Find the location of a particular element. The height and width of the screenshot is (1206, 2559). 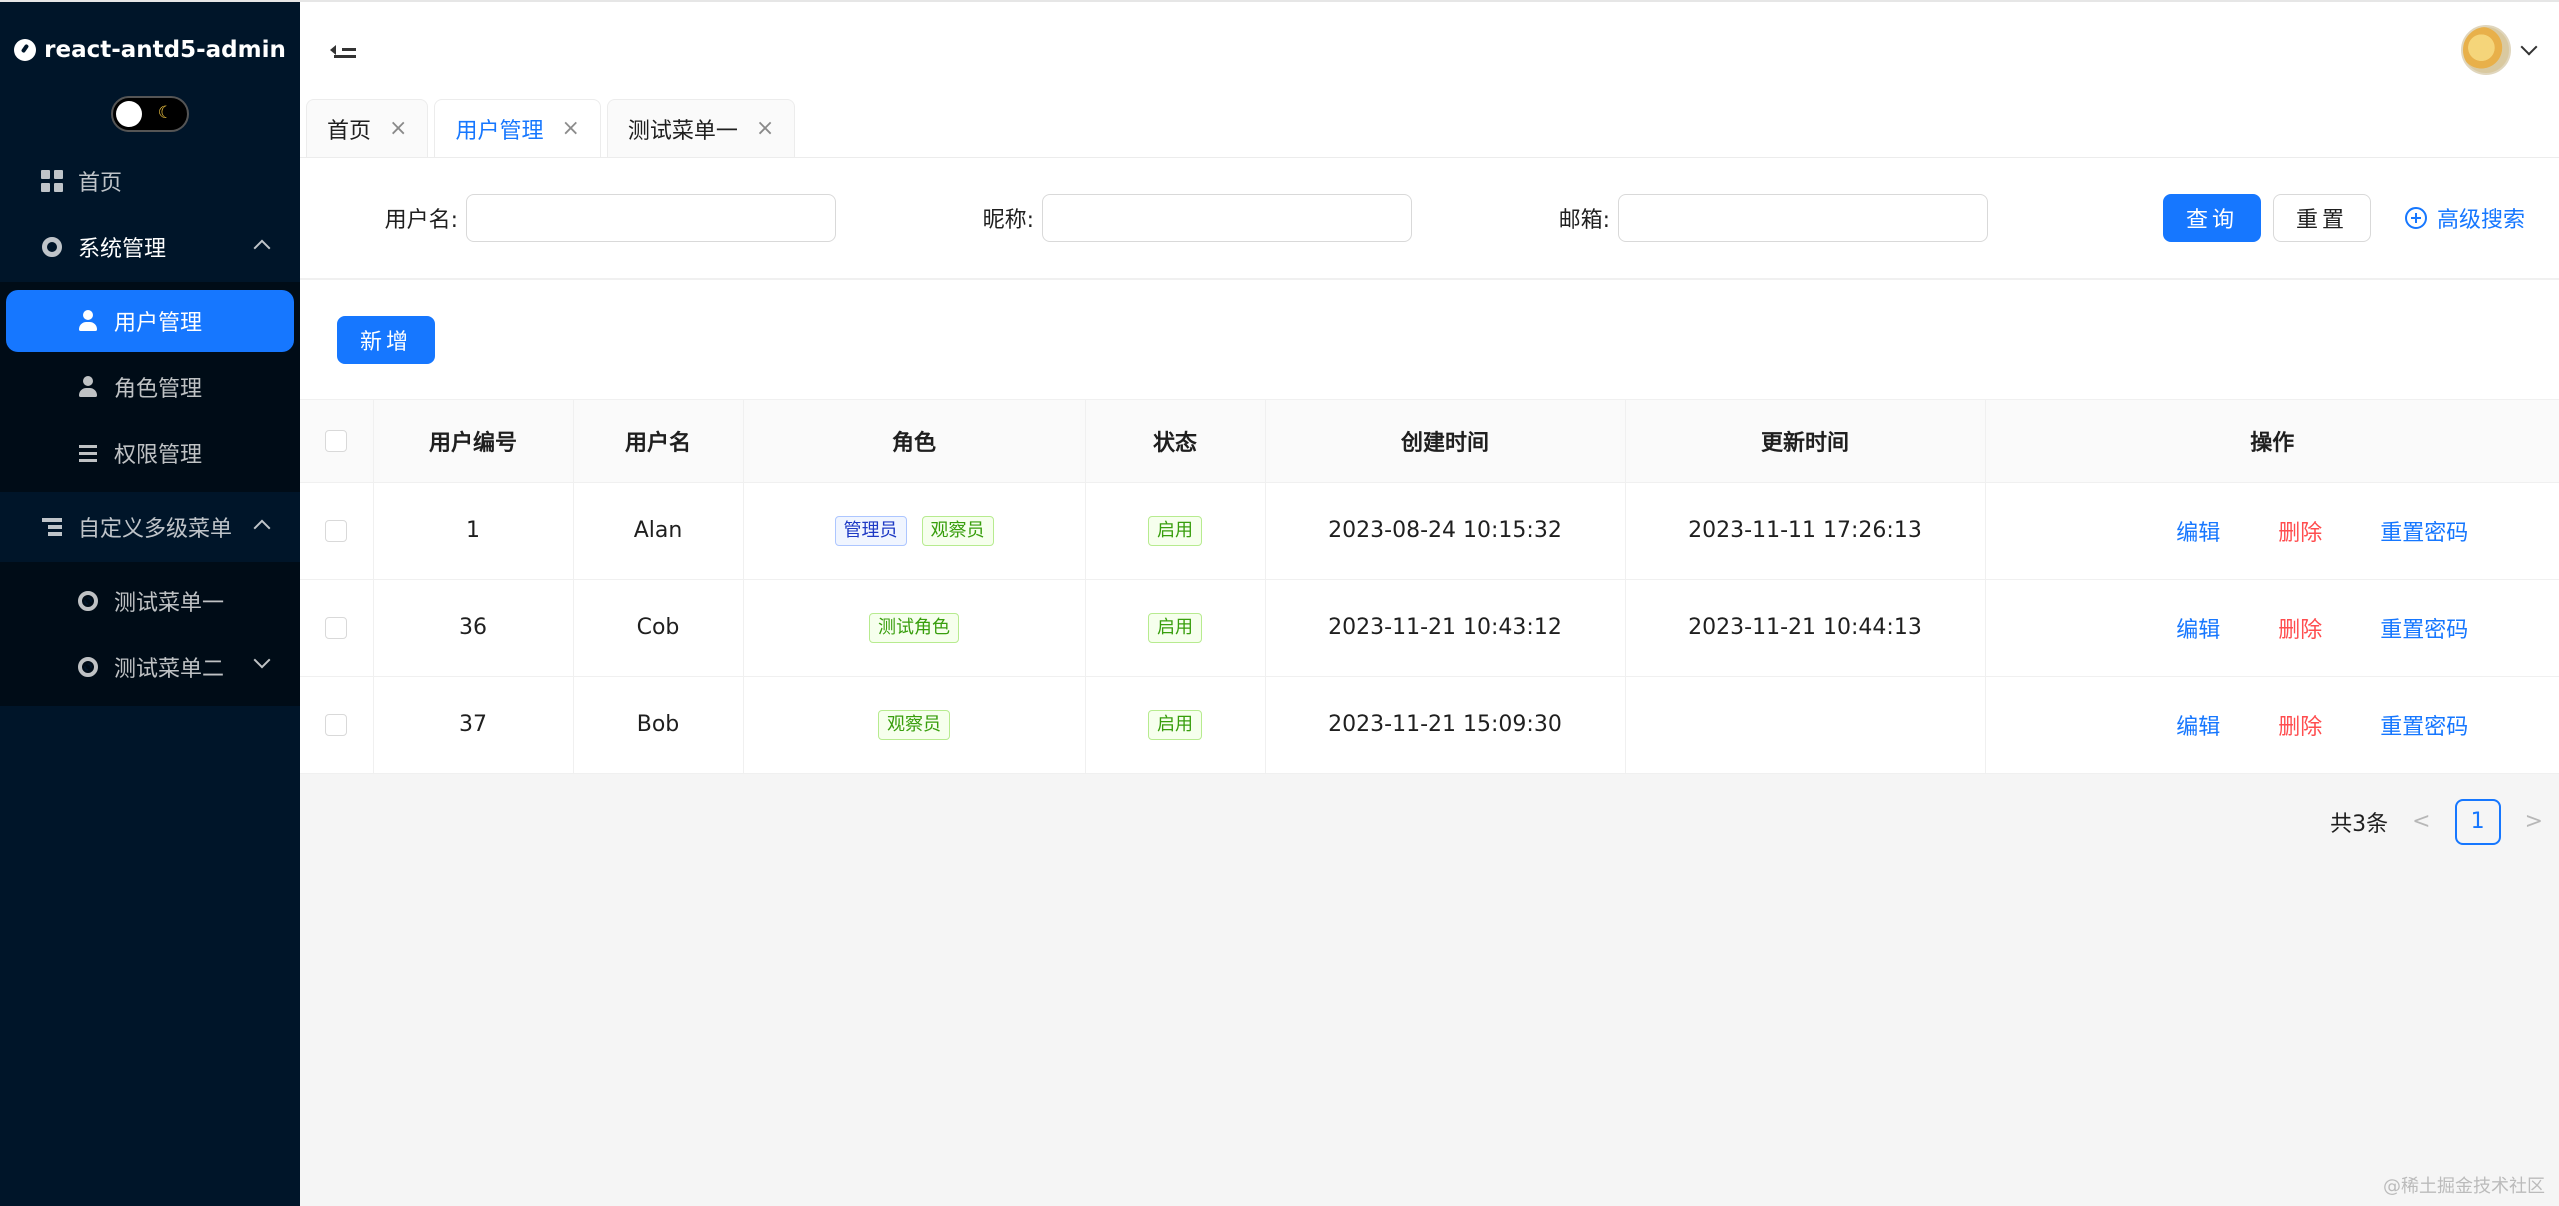

gear-icon is located at coordinates (52, 247).